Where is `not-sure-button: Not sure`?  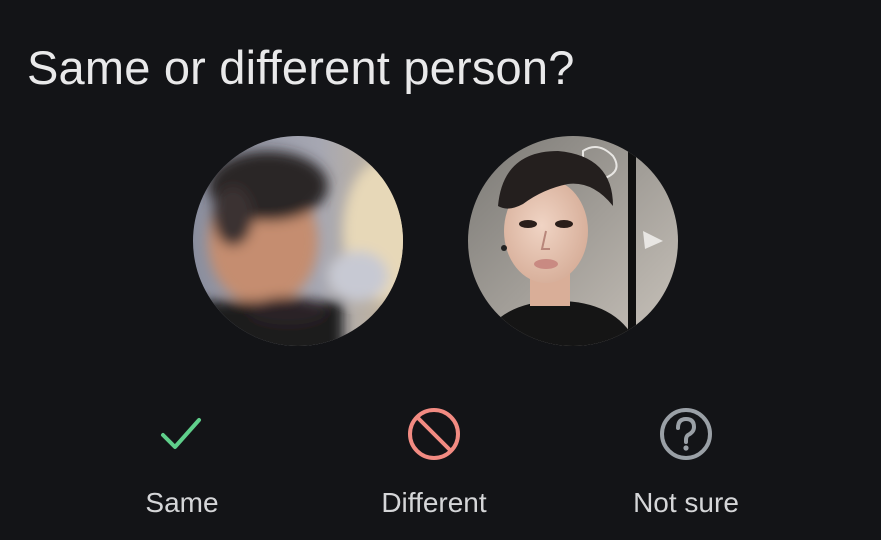
not-sure-button: Not sure is located at coordinates (686, 463).